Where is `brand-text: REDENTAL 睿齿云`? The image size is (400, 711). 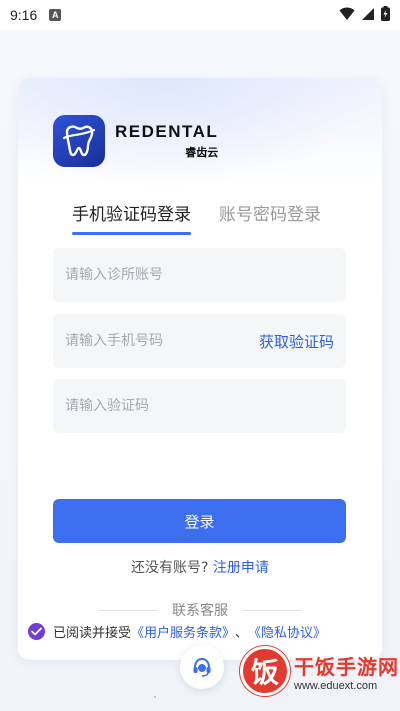 brand-text: REDENTAL 睿齿云 is located at coordinates (166, 141).